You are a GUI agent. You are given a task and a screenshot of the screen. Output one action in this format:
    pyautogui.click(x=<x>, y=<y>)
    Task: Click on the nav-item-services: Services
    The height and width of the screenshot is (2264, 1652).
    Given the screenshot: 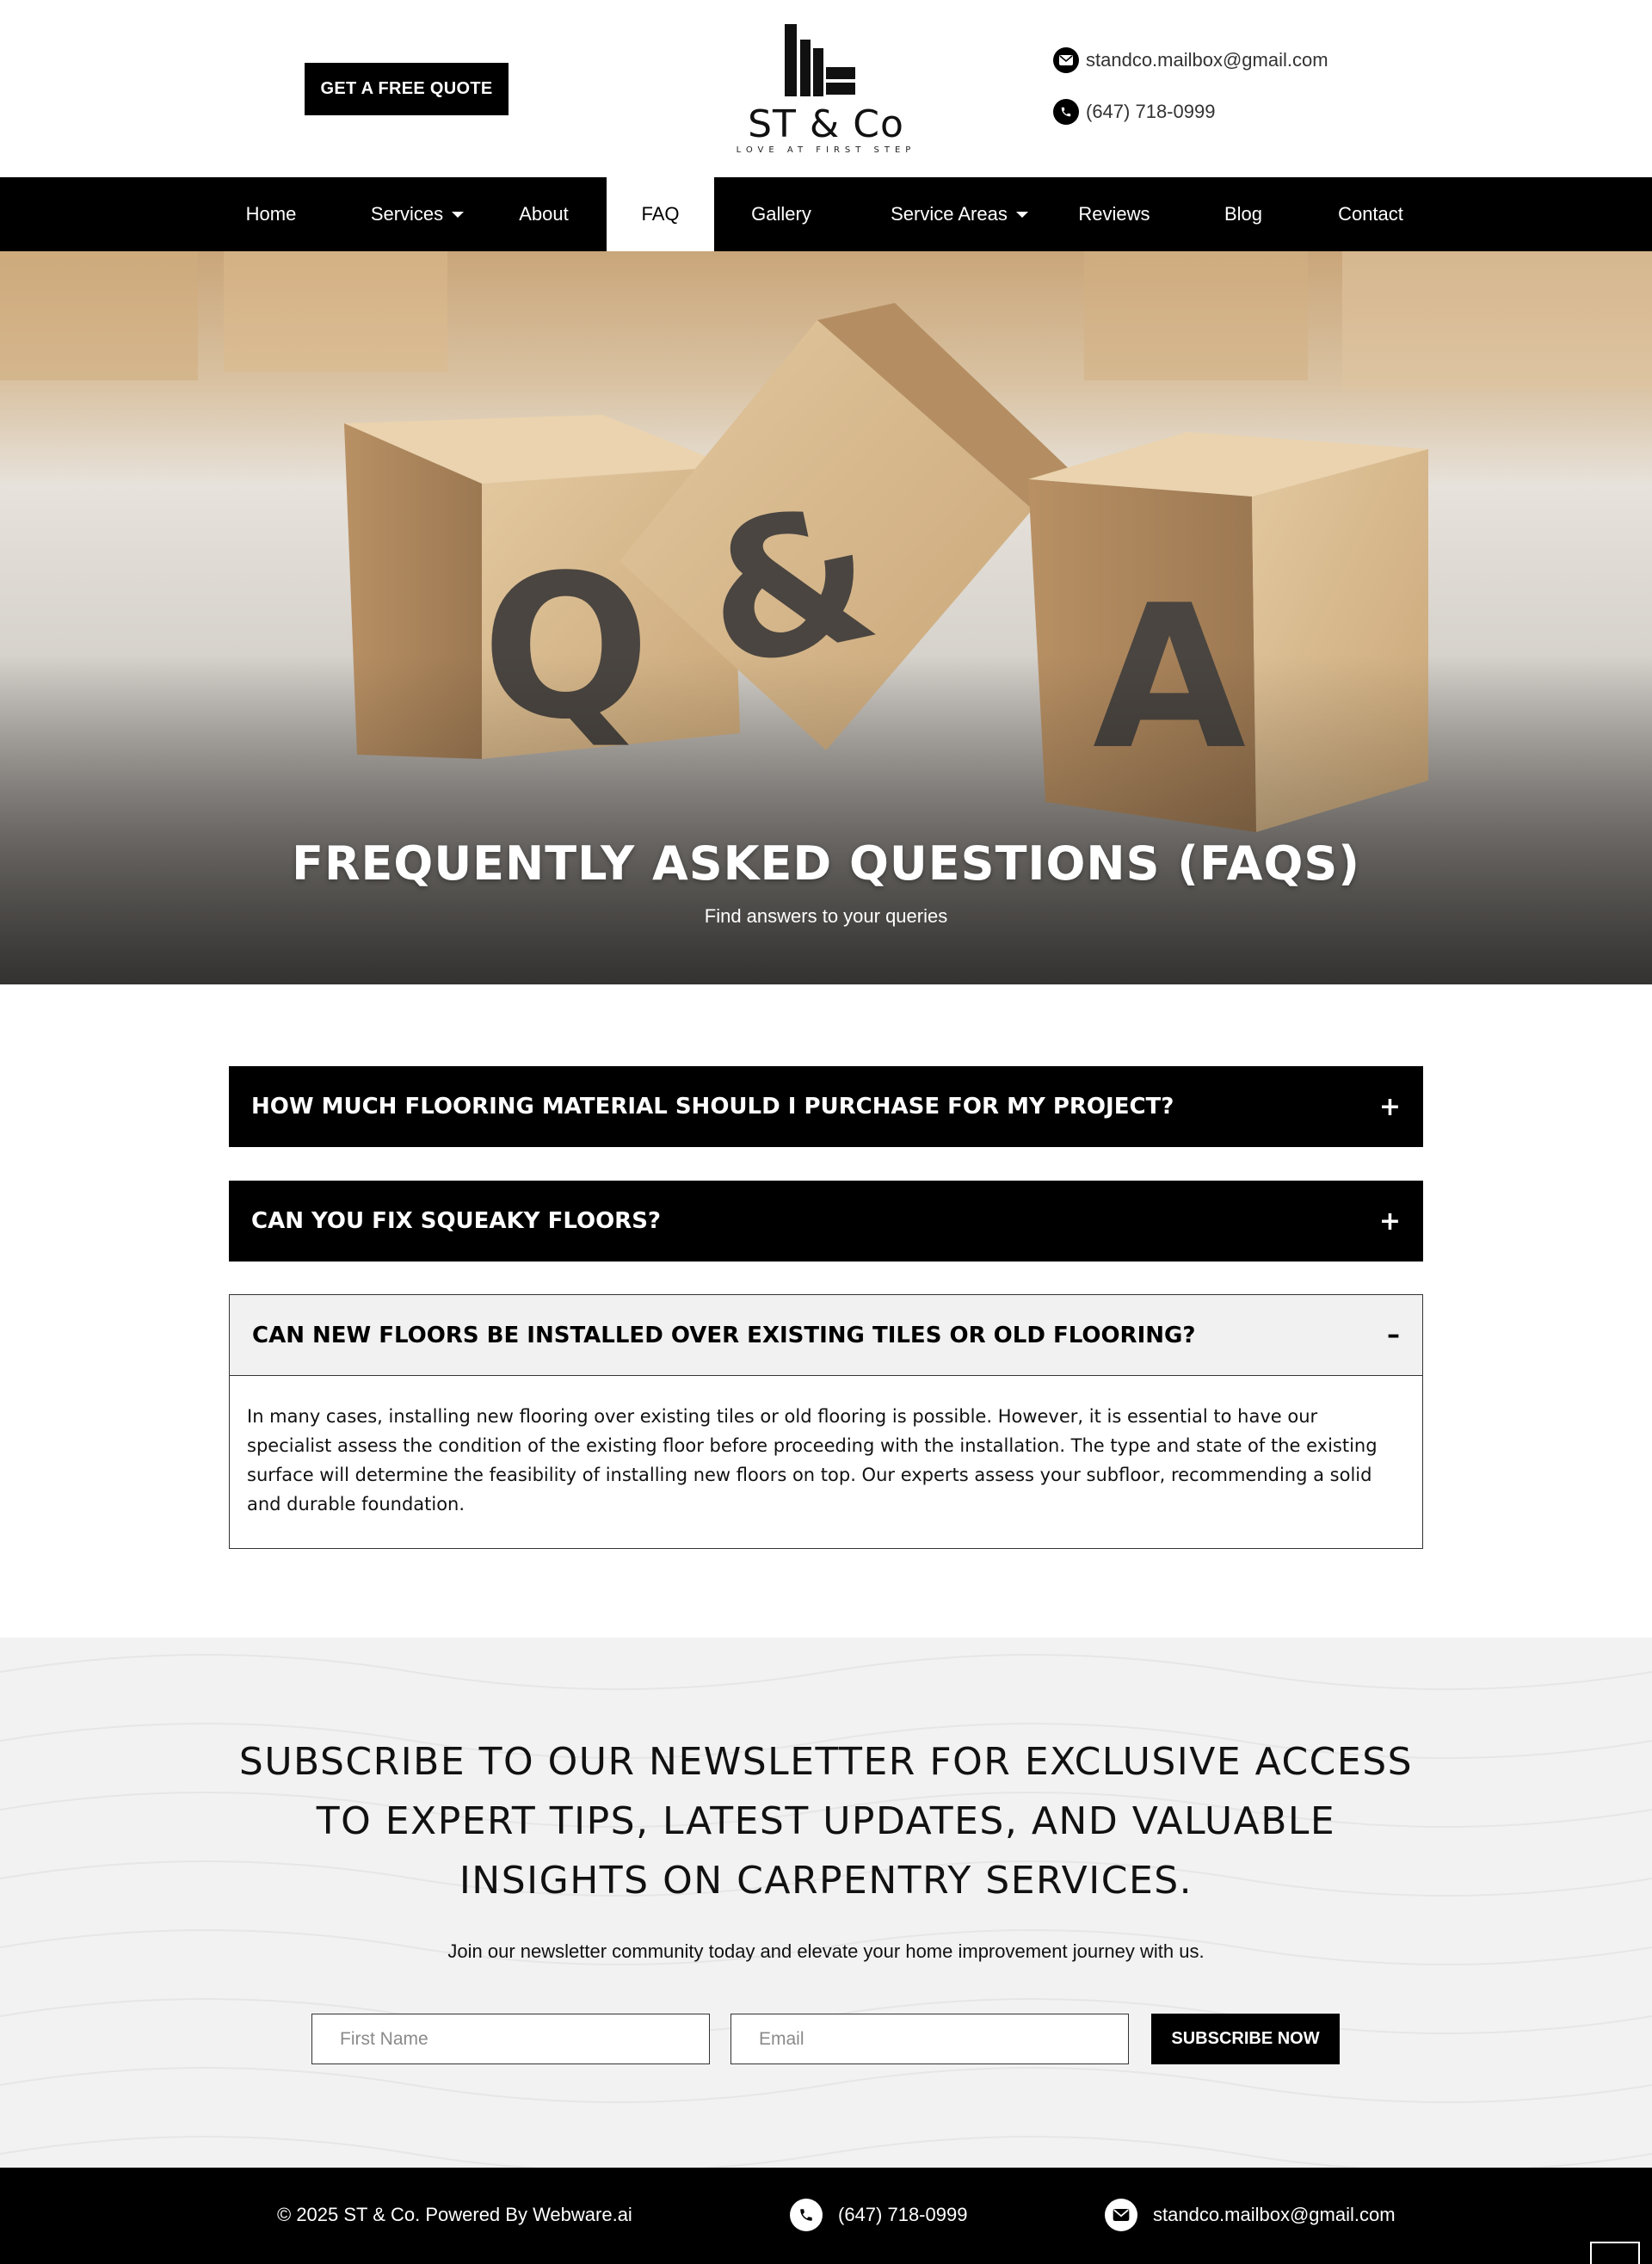 What is the action you would take?
    pyautogui.click(x=417, y=214)
    